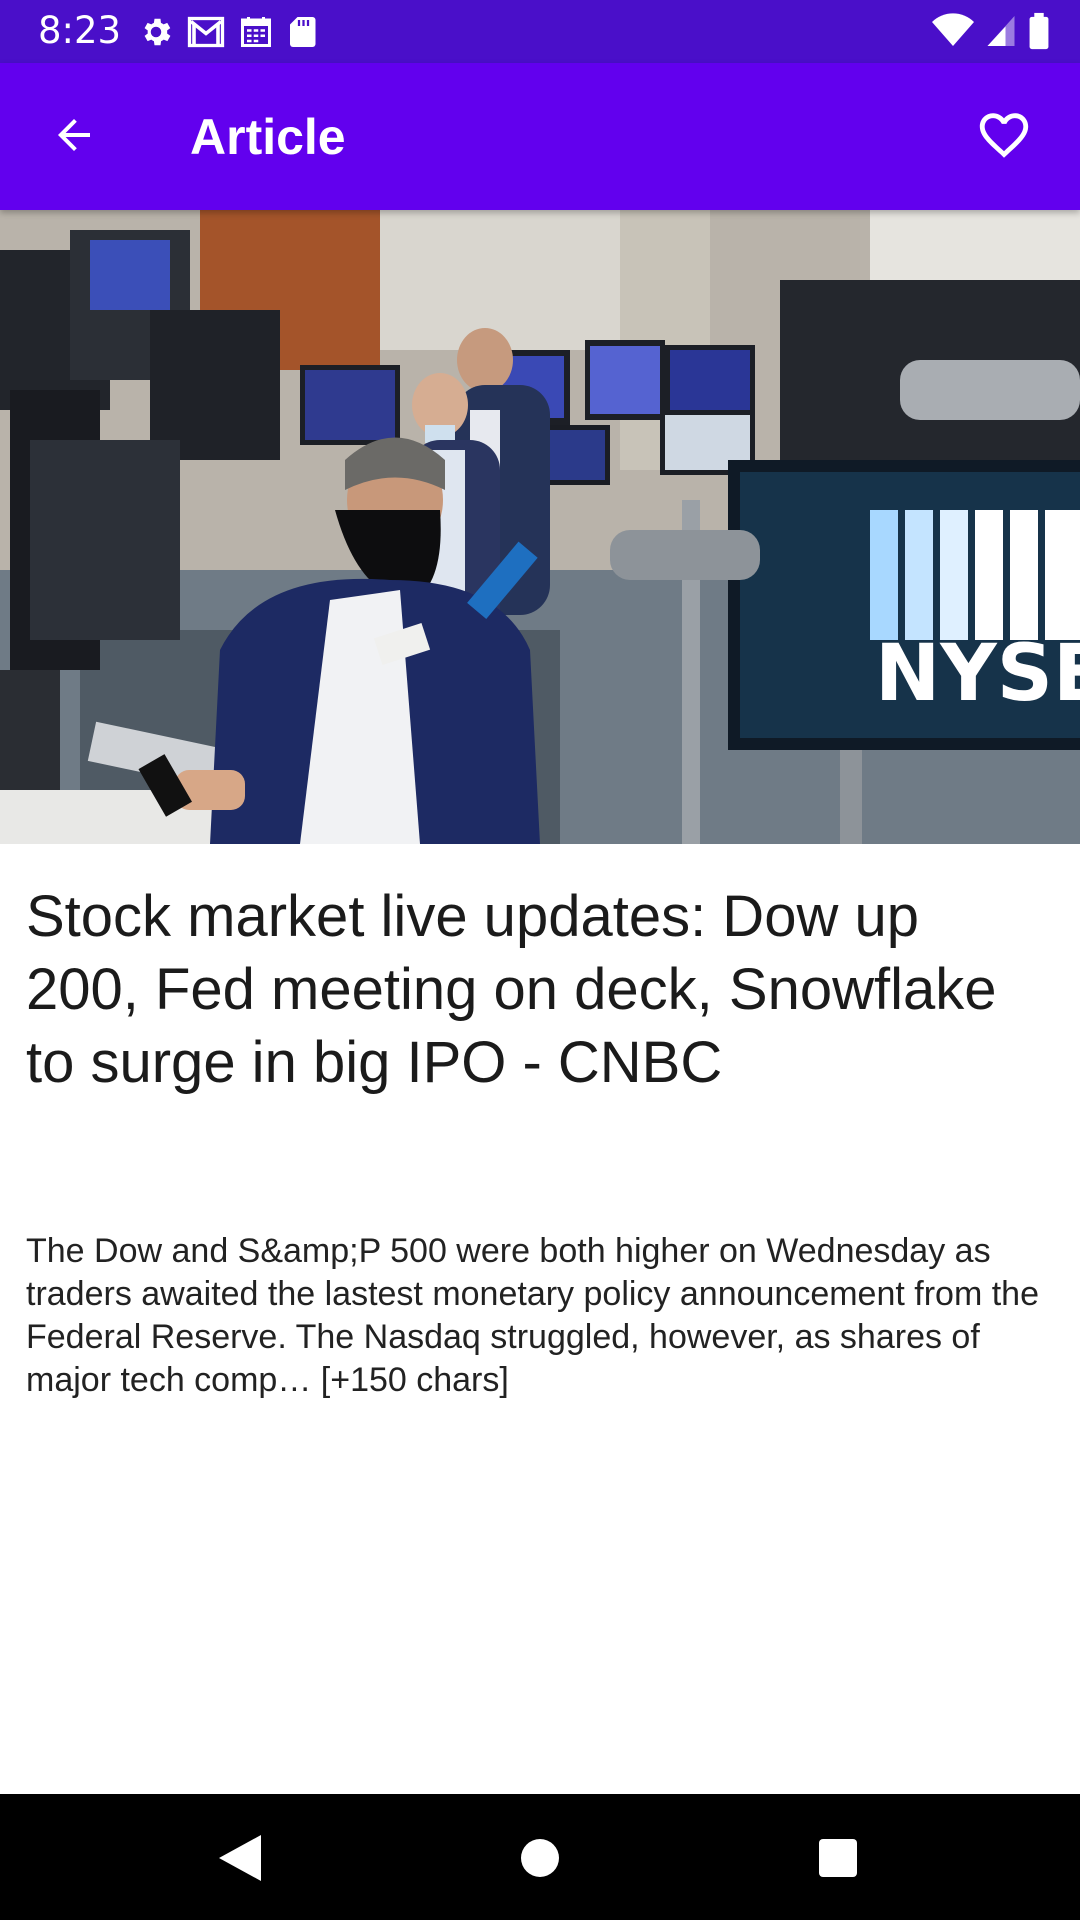 The width and height of the screenshot is (1080, 1920). I want to click on cellular-signal-icon, so click(1001, 31).